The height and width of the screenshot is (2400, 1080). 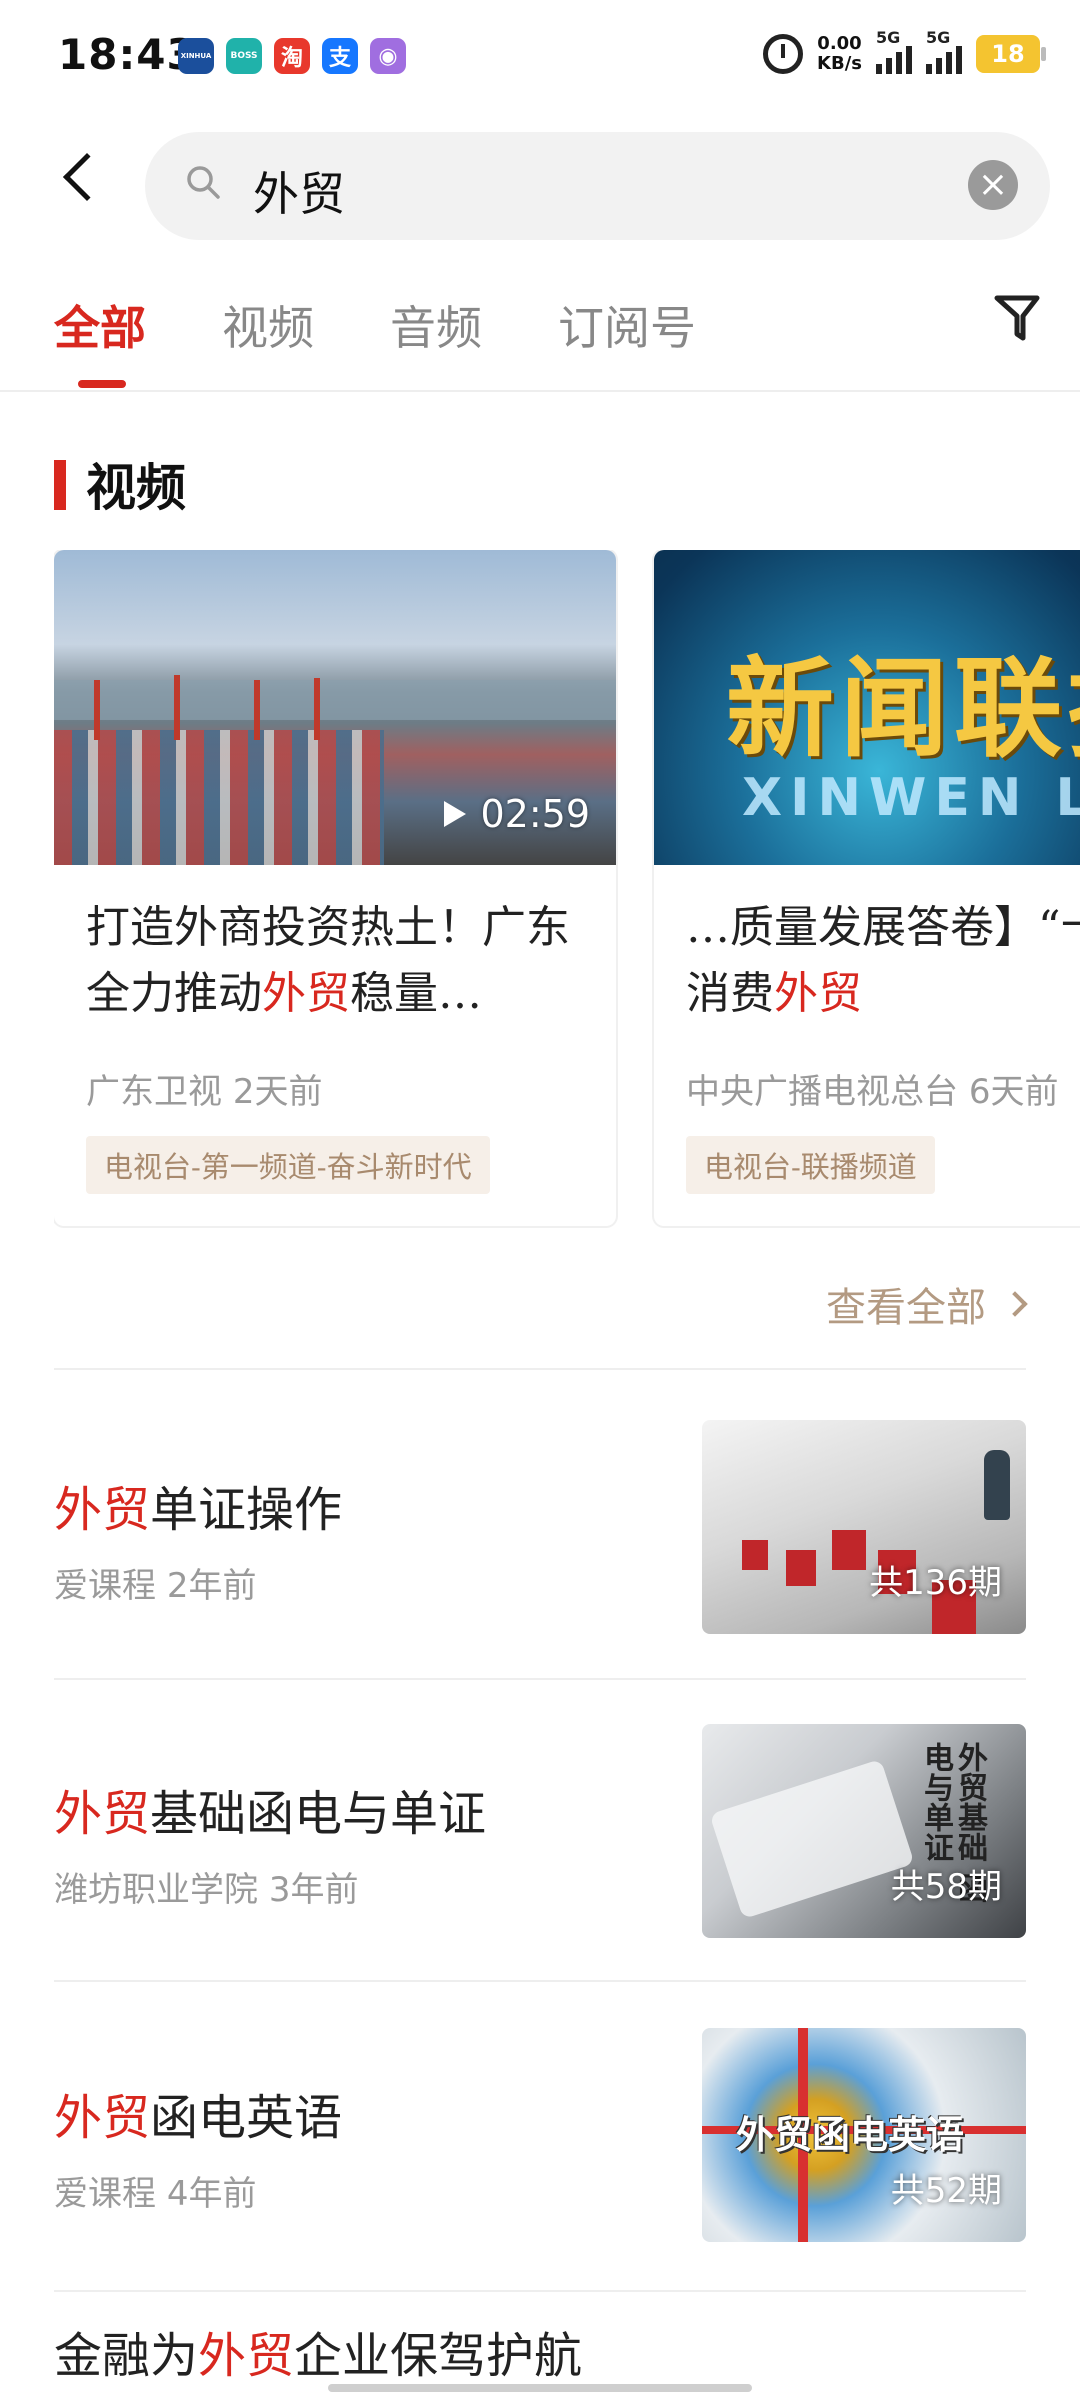 What do you see at coordinates (540, 2388) in the screenshot?
I see `home-indicator` at bounding box center [540, 2388].